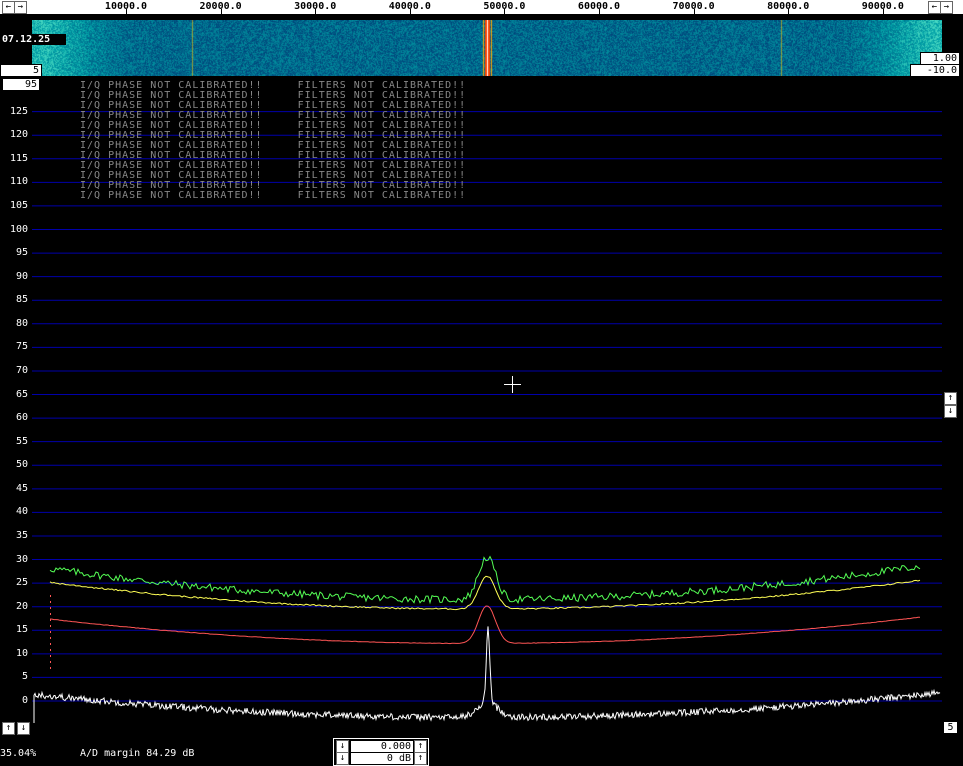 The height and width of the screenshot is (766, 963). Describe the element at coordinates (18, 205) in the screenshot. I see `y-axis-label: 105` at that location.